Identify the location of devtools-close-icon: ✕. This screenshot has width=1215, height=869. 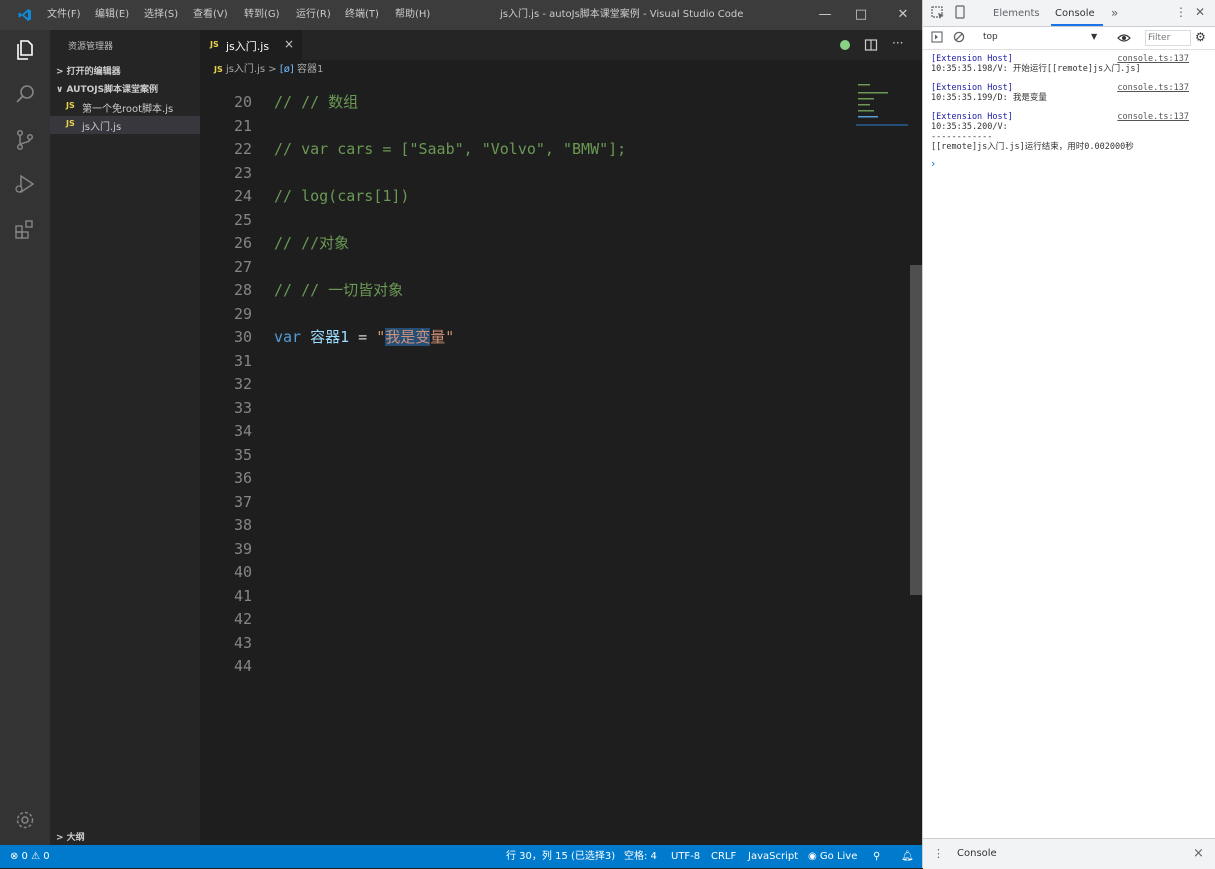
(1200, 12).